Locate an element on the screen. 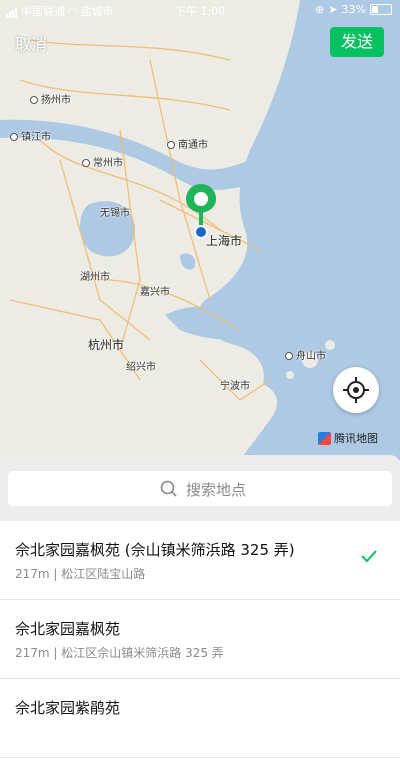 The height and width of the screenshot is (758, 400). city-label: 常州市 is located at coordinates (102, 161).